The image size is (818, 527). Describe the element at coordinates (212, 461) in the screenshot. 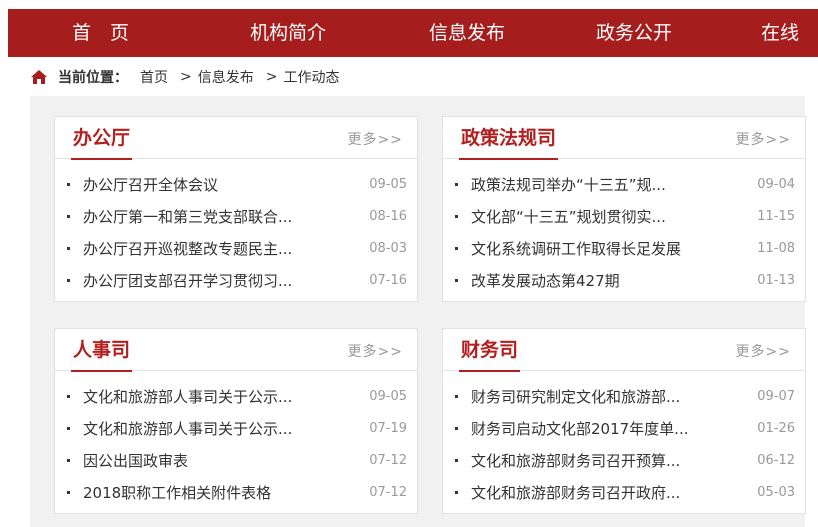

I see `news-link: 因公出国政审表` at that location.